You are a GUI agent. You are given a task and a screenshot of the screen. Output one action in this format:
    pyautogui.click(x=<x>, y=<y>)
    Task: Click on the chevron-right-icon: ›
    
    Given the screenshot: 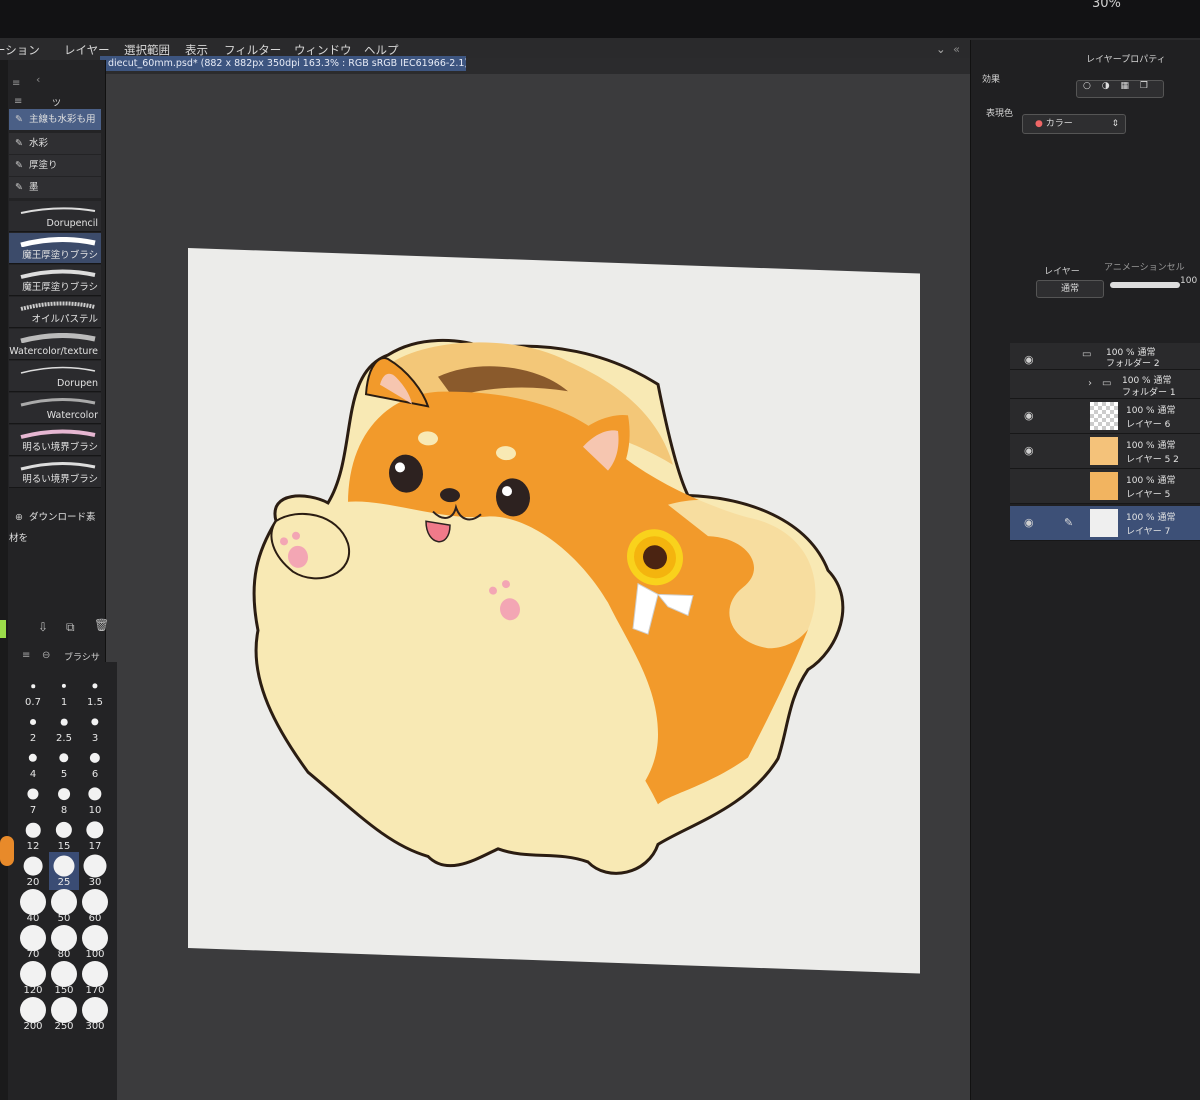 What is the action you would take?
    pyautogui.click(x=1090, y=383)
    